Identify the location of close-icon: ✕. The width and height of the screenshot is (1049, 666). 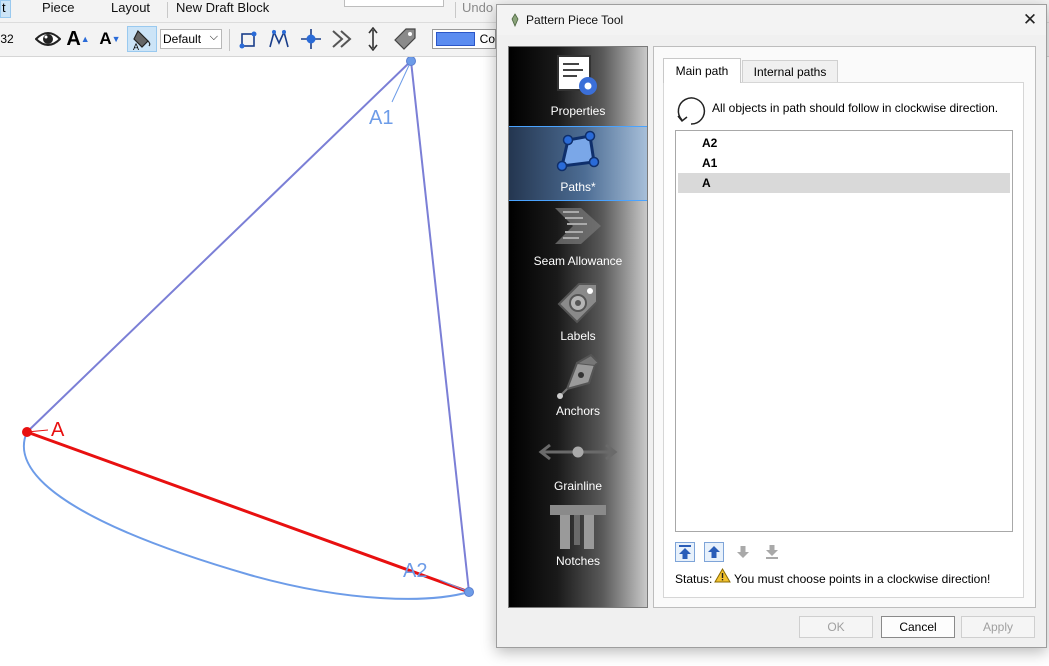
(1030, 19).